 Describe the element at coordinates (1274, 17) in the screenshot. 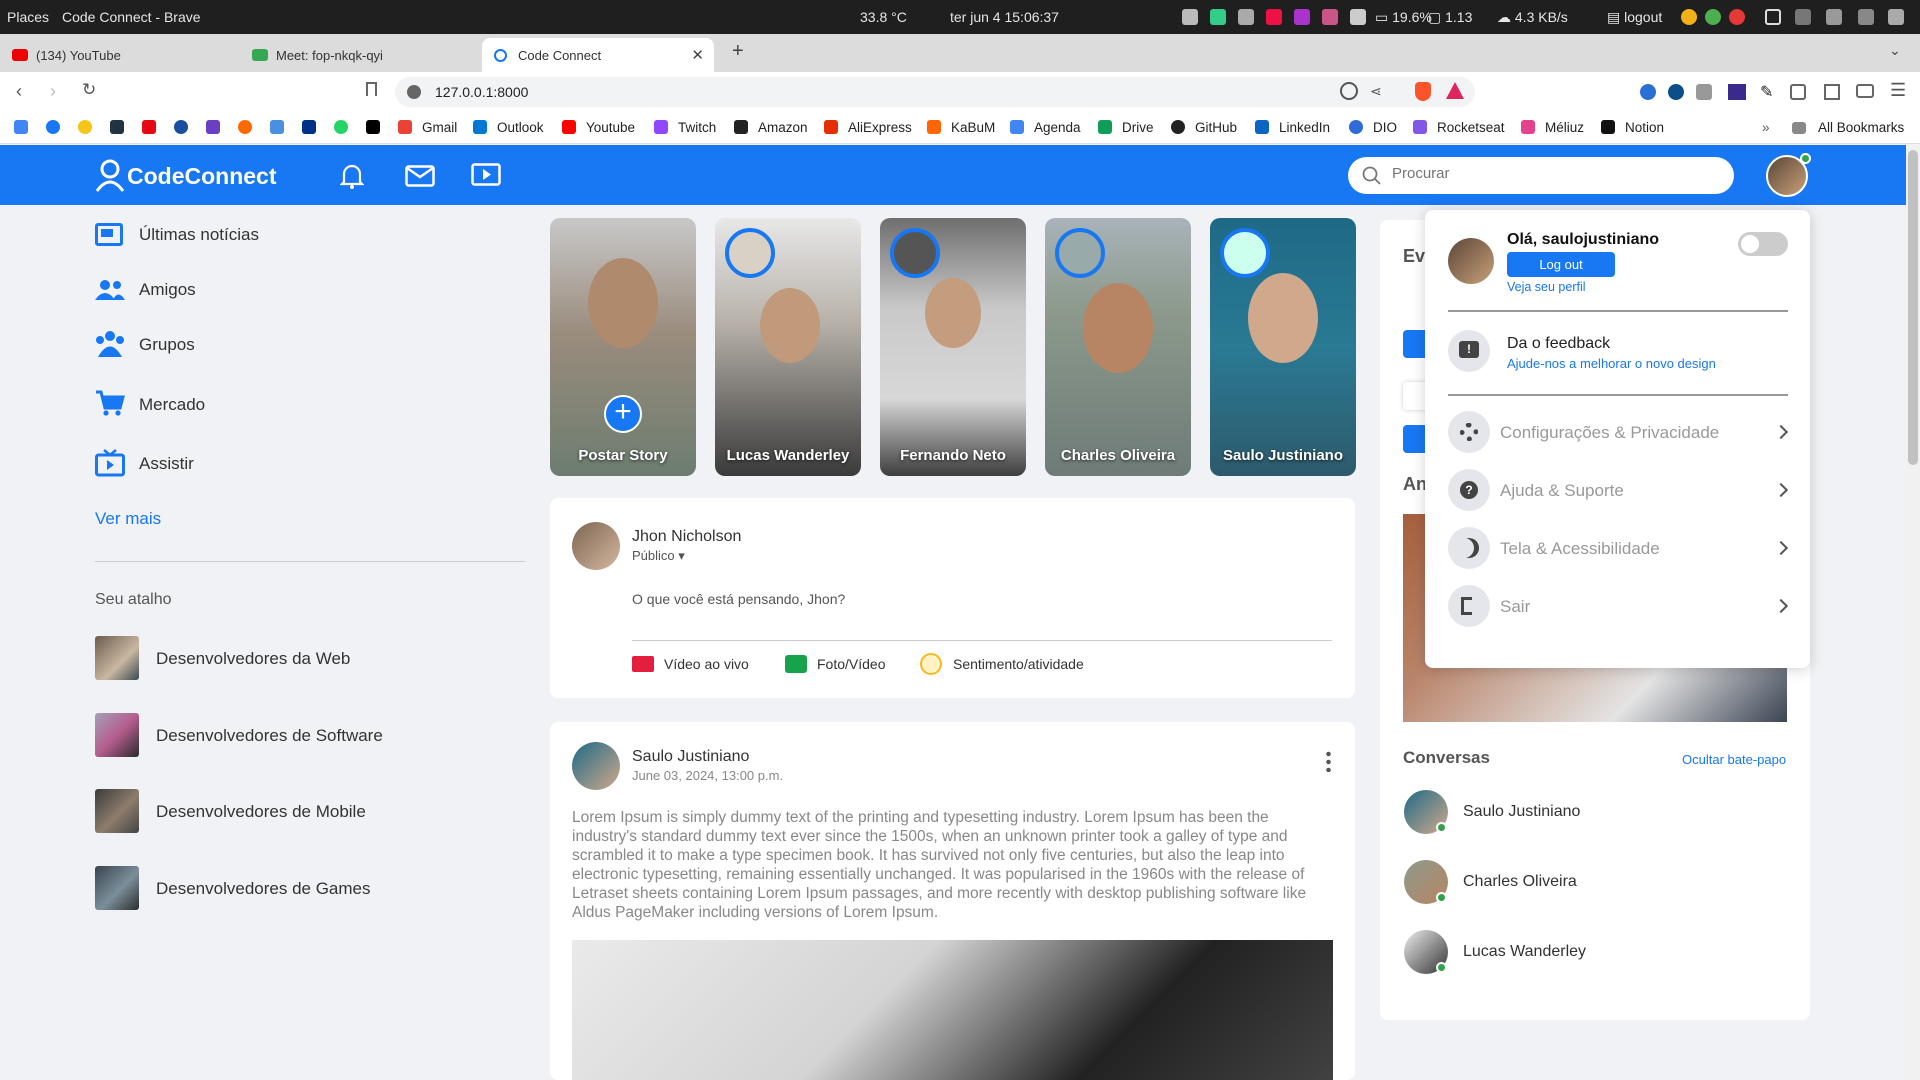

I see `app-tray-icon` at that location.